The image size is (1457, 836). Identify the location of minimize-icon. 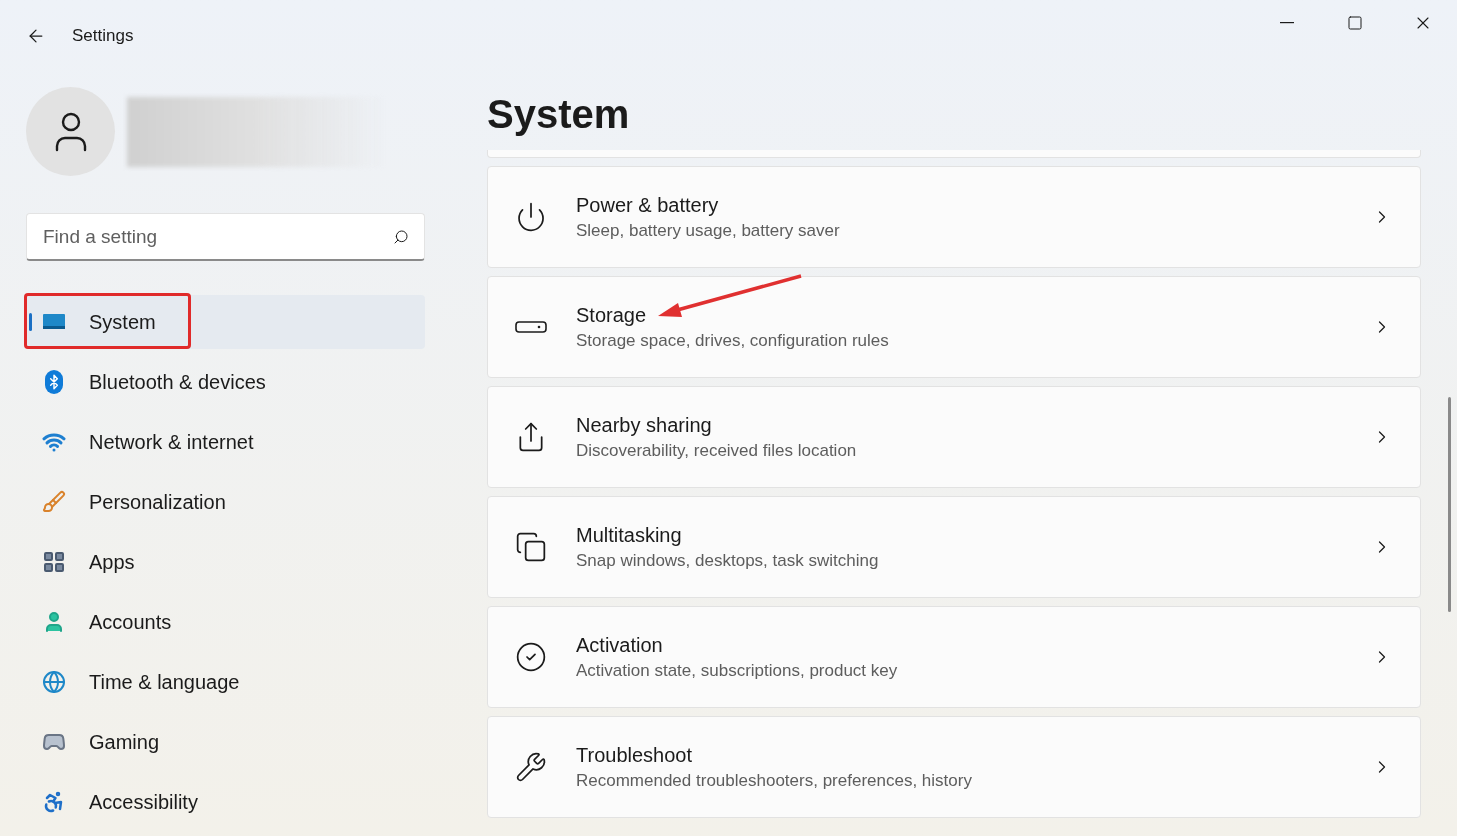
(1287, 23).